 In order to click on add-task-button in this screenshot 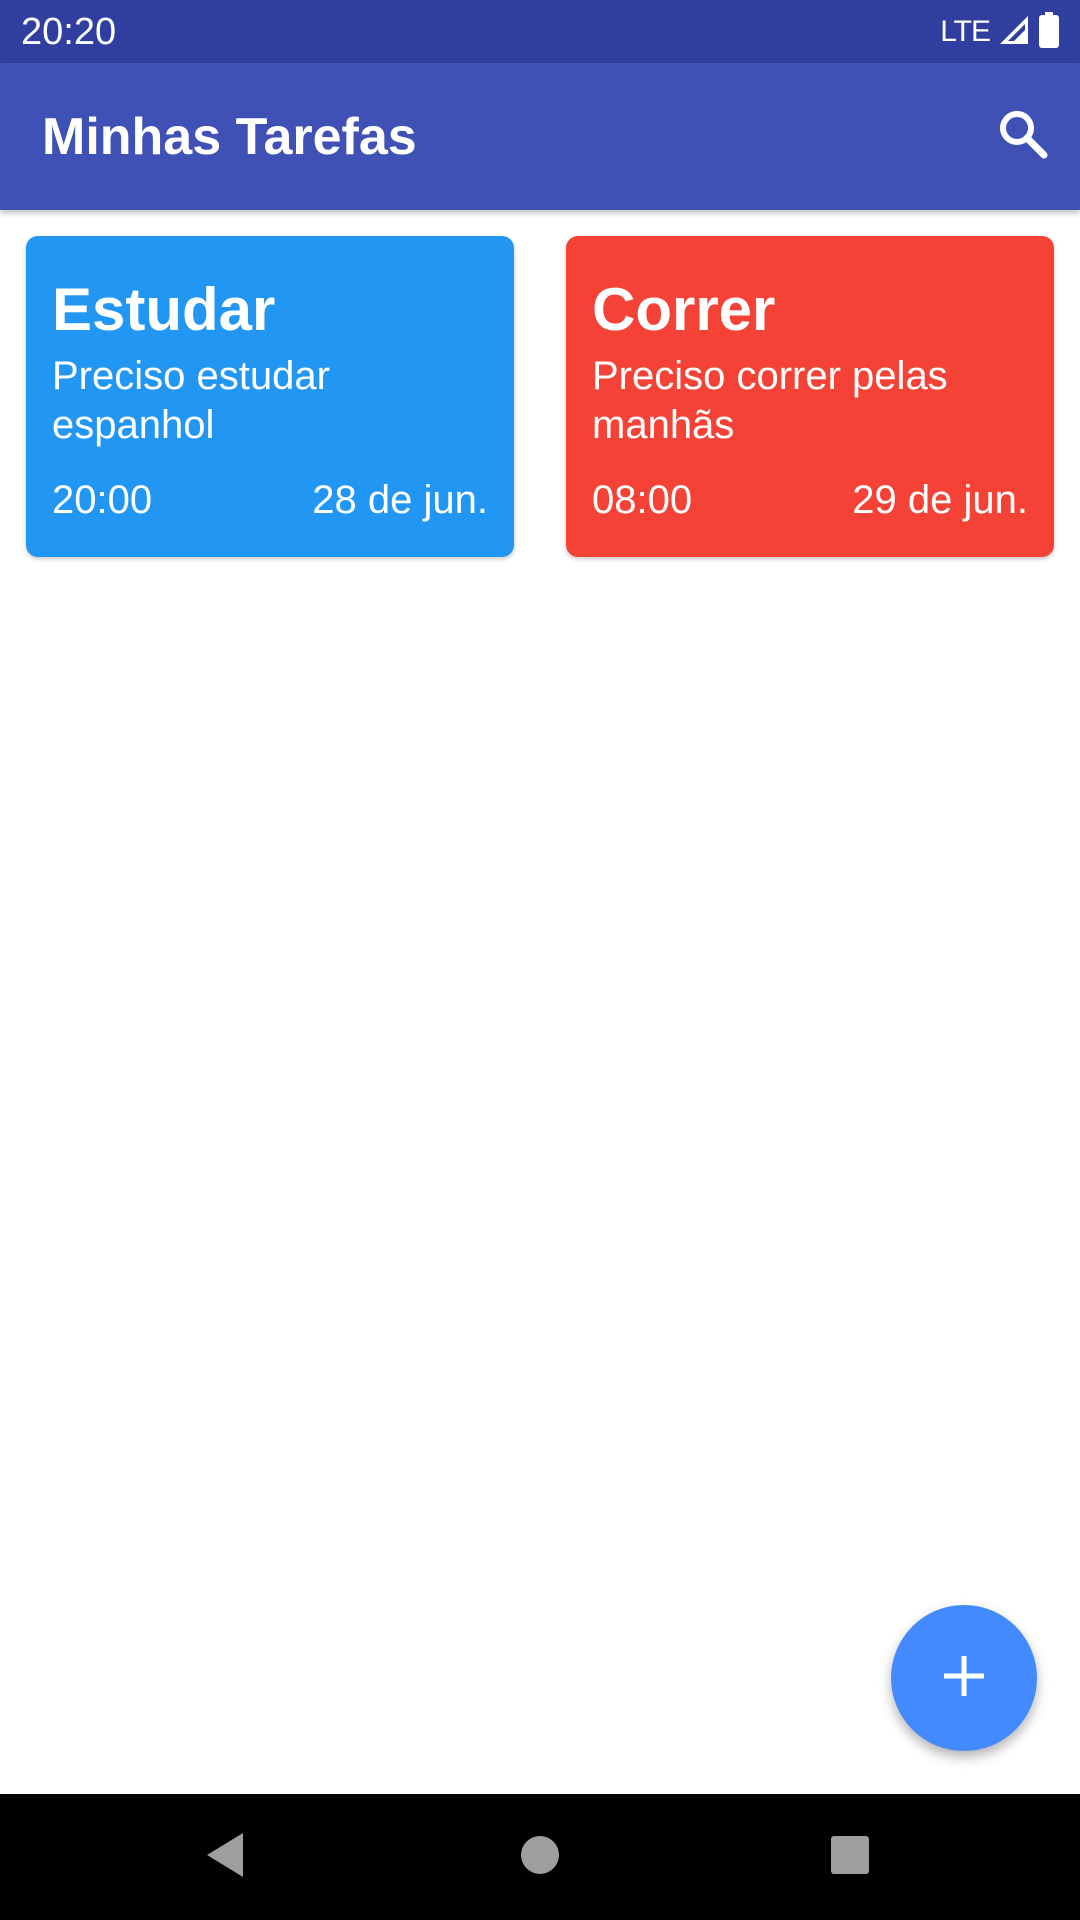, I will do `click(964, 1678)`.